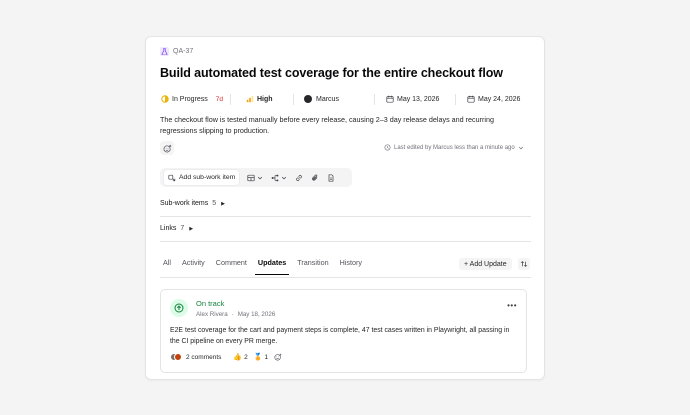 Image resolution: width=690 pixels, height=415 pixels. I want to click on tab-activity: Activity, so click(193, 265).